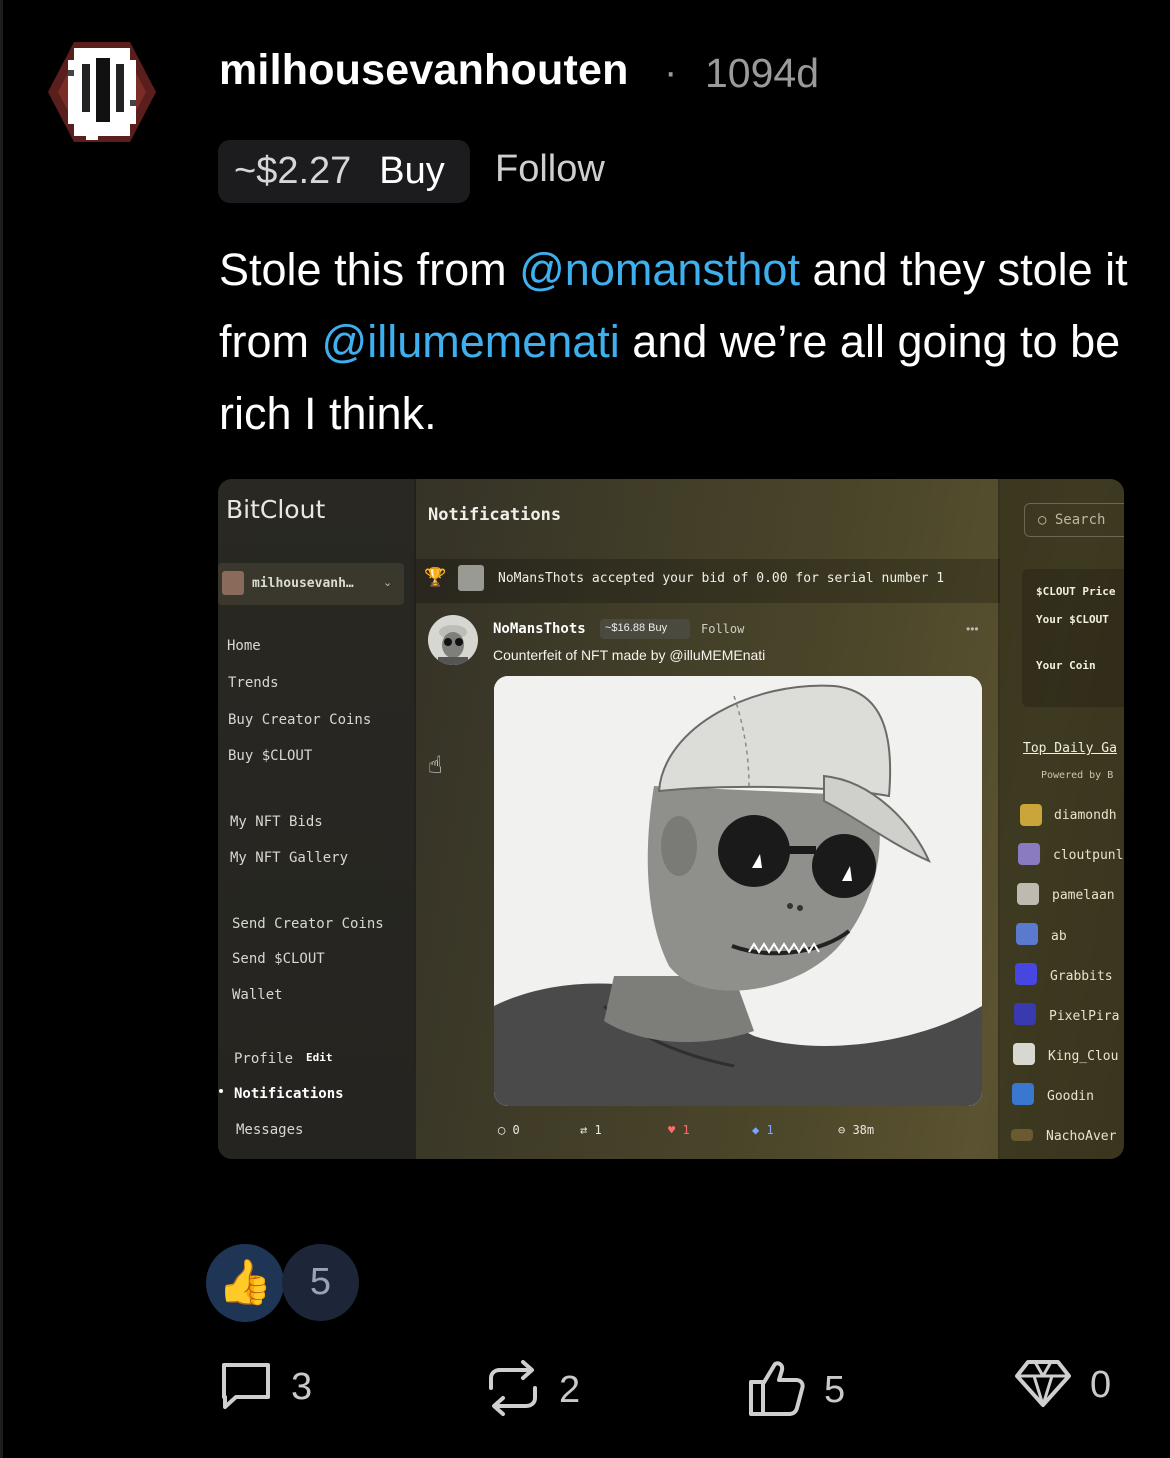 This screenshot has height=1458, width=1170. I want to click on photo-right-item: King_Clou, so click(1083, 1056).